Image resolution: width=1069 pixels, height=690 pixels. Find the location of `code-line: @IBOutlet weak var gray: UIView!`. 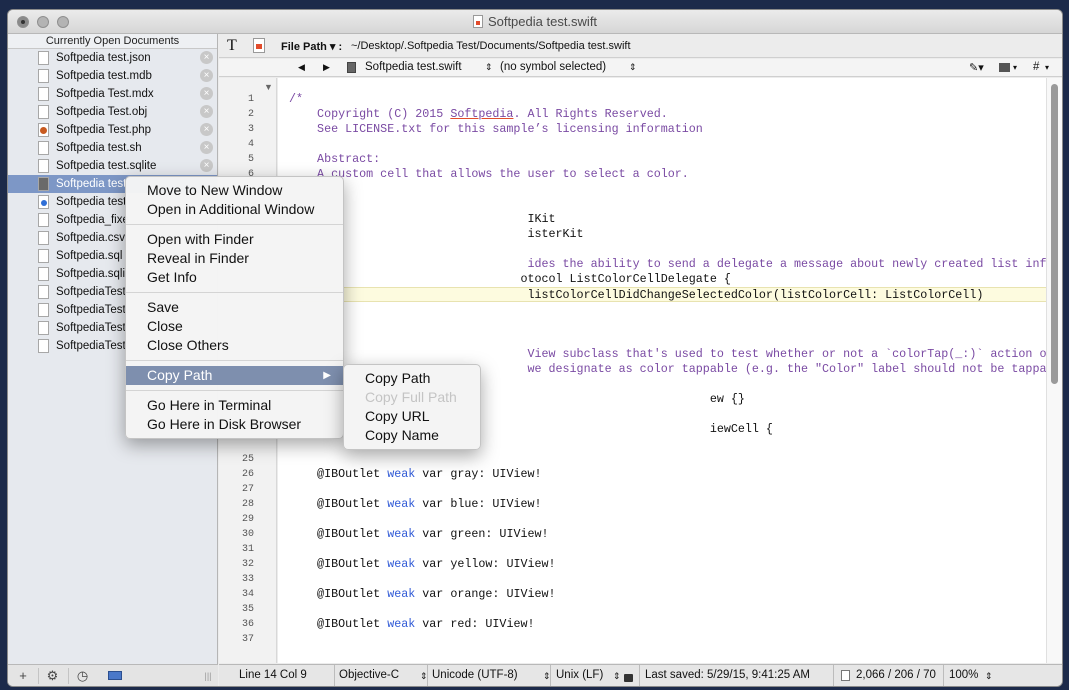

code-line: @IBOutlet weak var gray: UIView! is located at coordinates (662, 474).